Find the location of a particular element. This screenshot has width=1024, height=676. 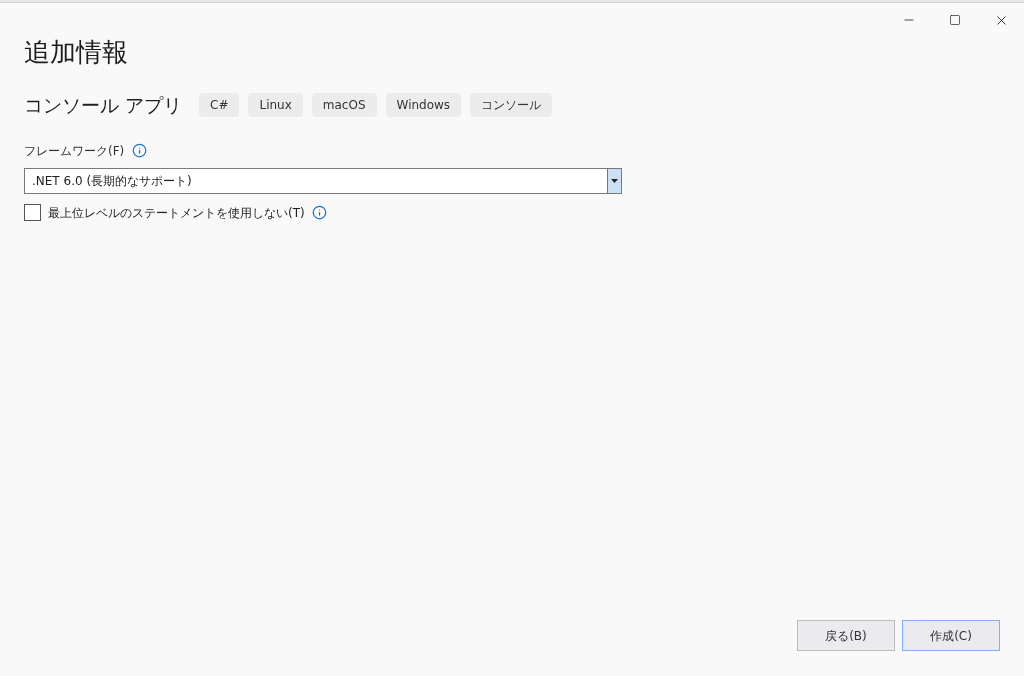

framework-dropdown: .NET 6.0 (長期的なサポート) is located at coordinates (323, 180).